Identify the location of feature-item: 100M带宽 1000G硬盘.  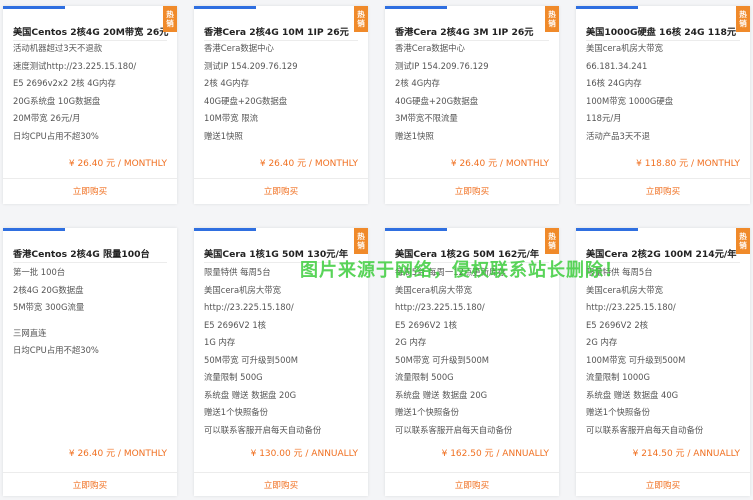
(630, 100).